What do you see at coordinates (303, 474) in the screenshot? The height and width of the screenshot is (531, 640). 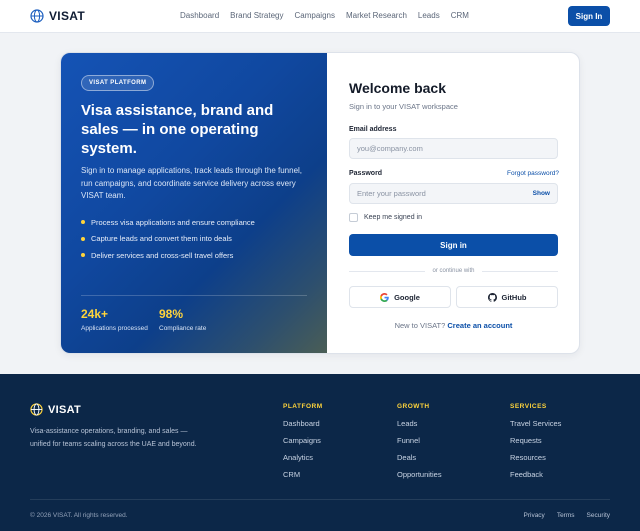 I see `footer-link: CRM` at bounding box center [303, 474].